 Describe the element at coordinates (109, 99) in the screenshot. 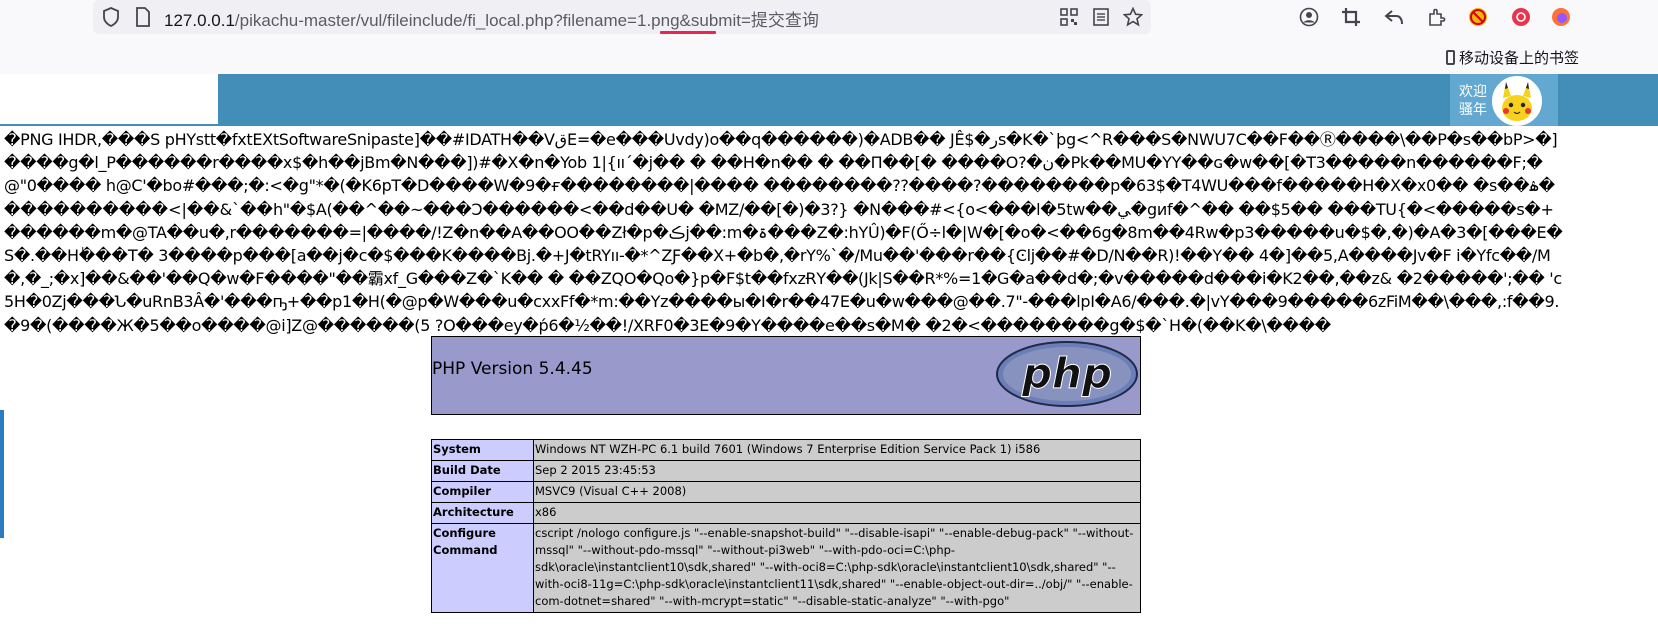

I see `header-logo-area` at that location.